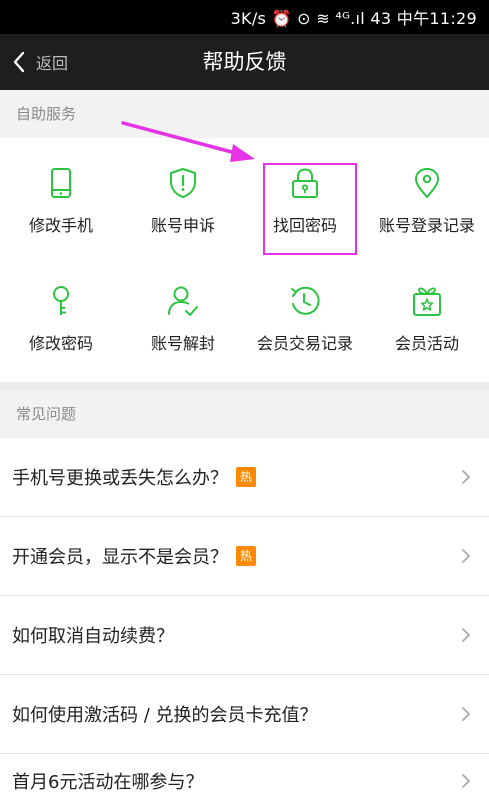 This screenshot has height=808, width=489. I want to click on section-divider, so click(244, 386).